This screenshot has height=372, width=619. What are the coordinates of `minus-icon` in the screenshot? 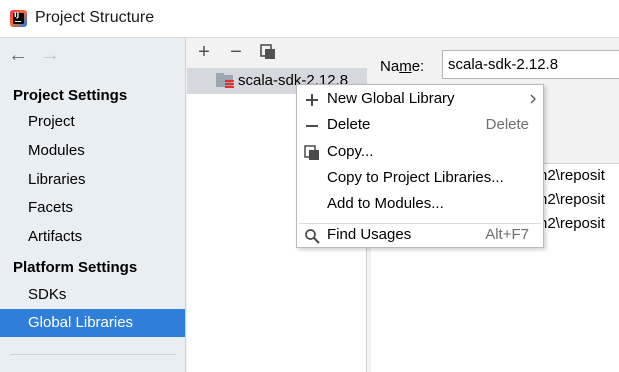 It's located at (312, 125).